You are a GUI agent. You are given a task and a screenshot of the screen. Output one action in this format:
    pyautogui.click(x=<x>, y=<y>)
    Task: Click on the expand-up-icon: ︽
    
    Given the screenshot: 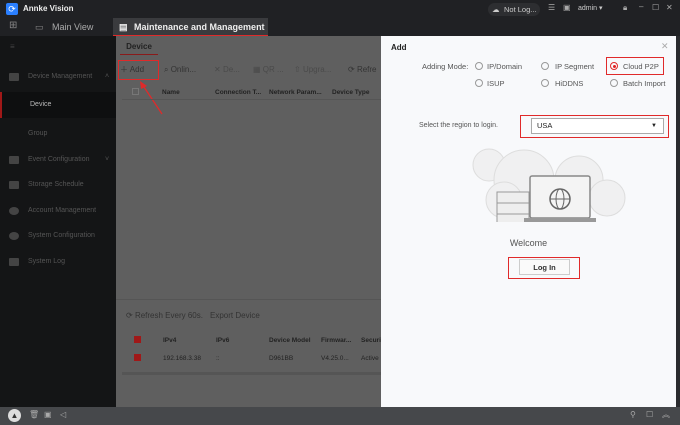 What is the action you would take?
    pyautogui.click(x=666, y=414)
    